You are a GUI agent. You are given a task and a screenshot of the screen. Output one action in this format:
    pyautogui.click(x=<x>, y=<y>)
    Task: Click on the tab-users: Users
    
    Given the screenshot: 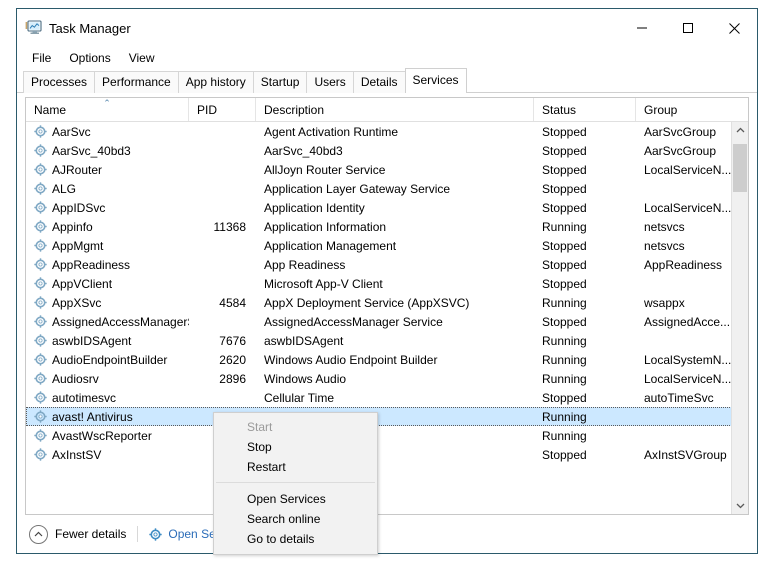 What is the action you would take?
    pyautogui.click(x=330, y=82)
    